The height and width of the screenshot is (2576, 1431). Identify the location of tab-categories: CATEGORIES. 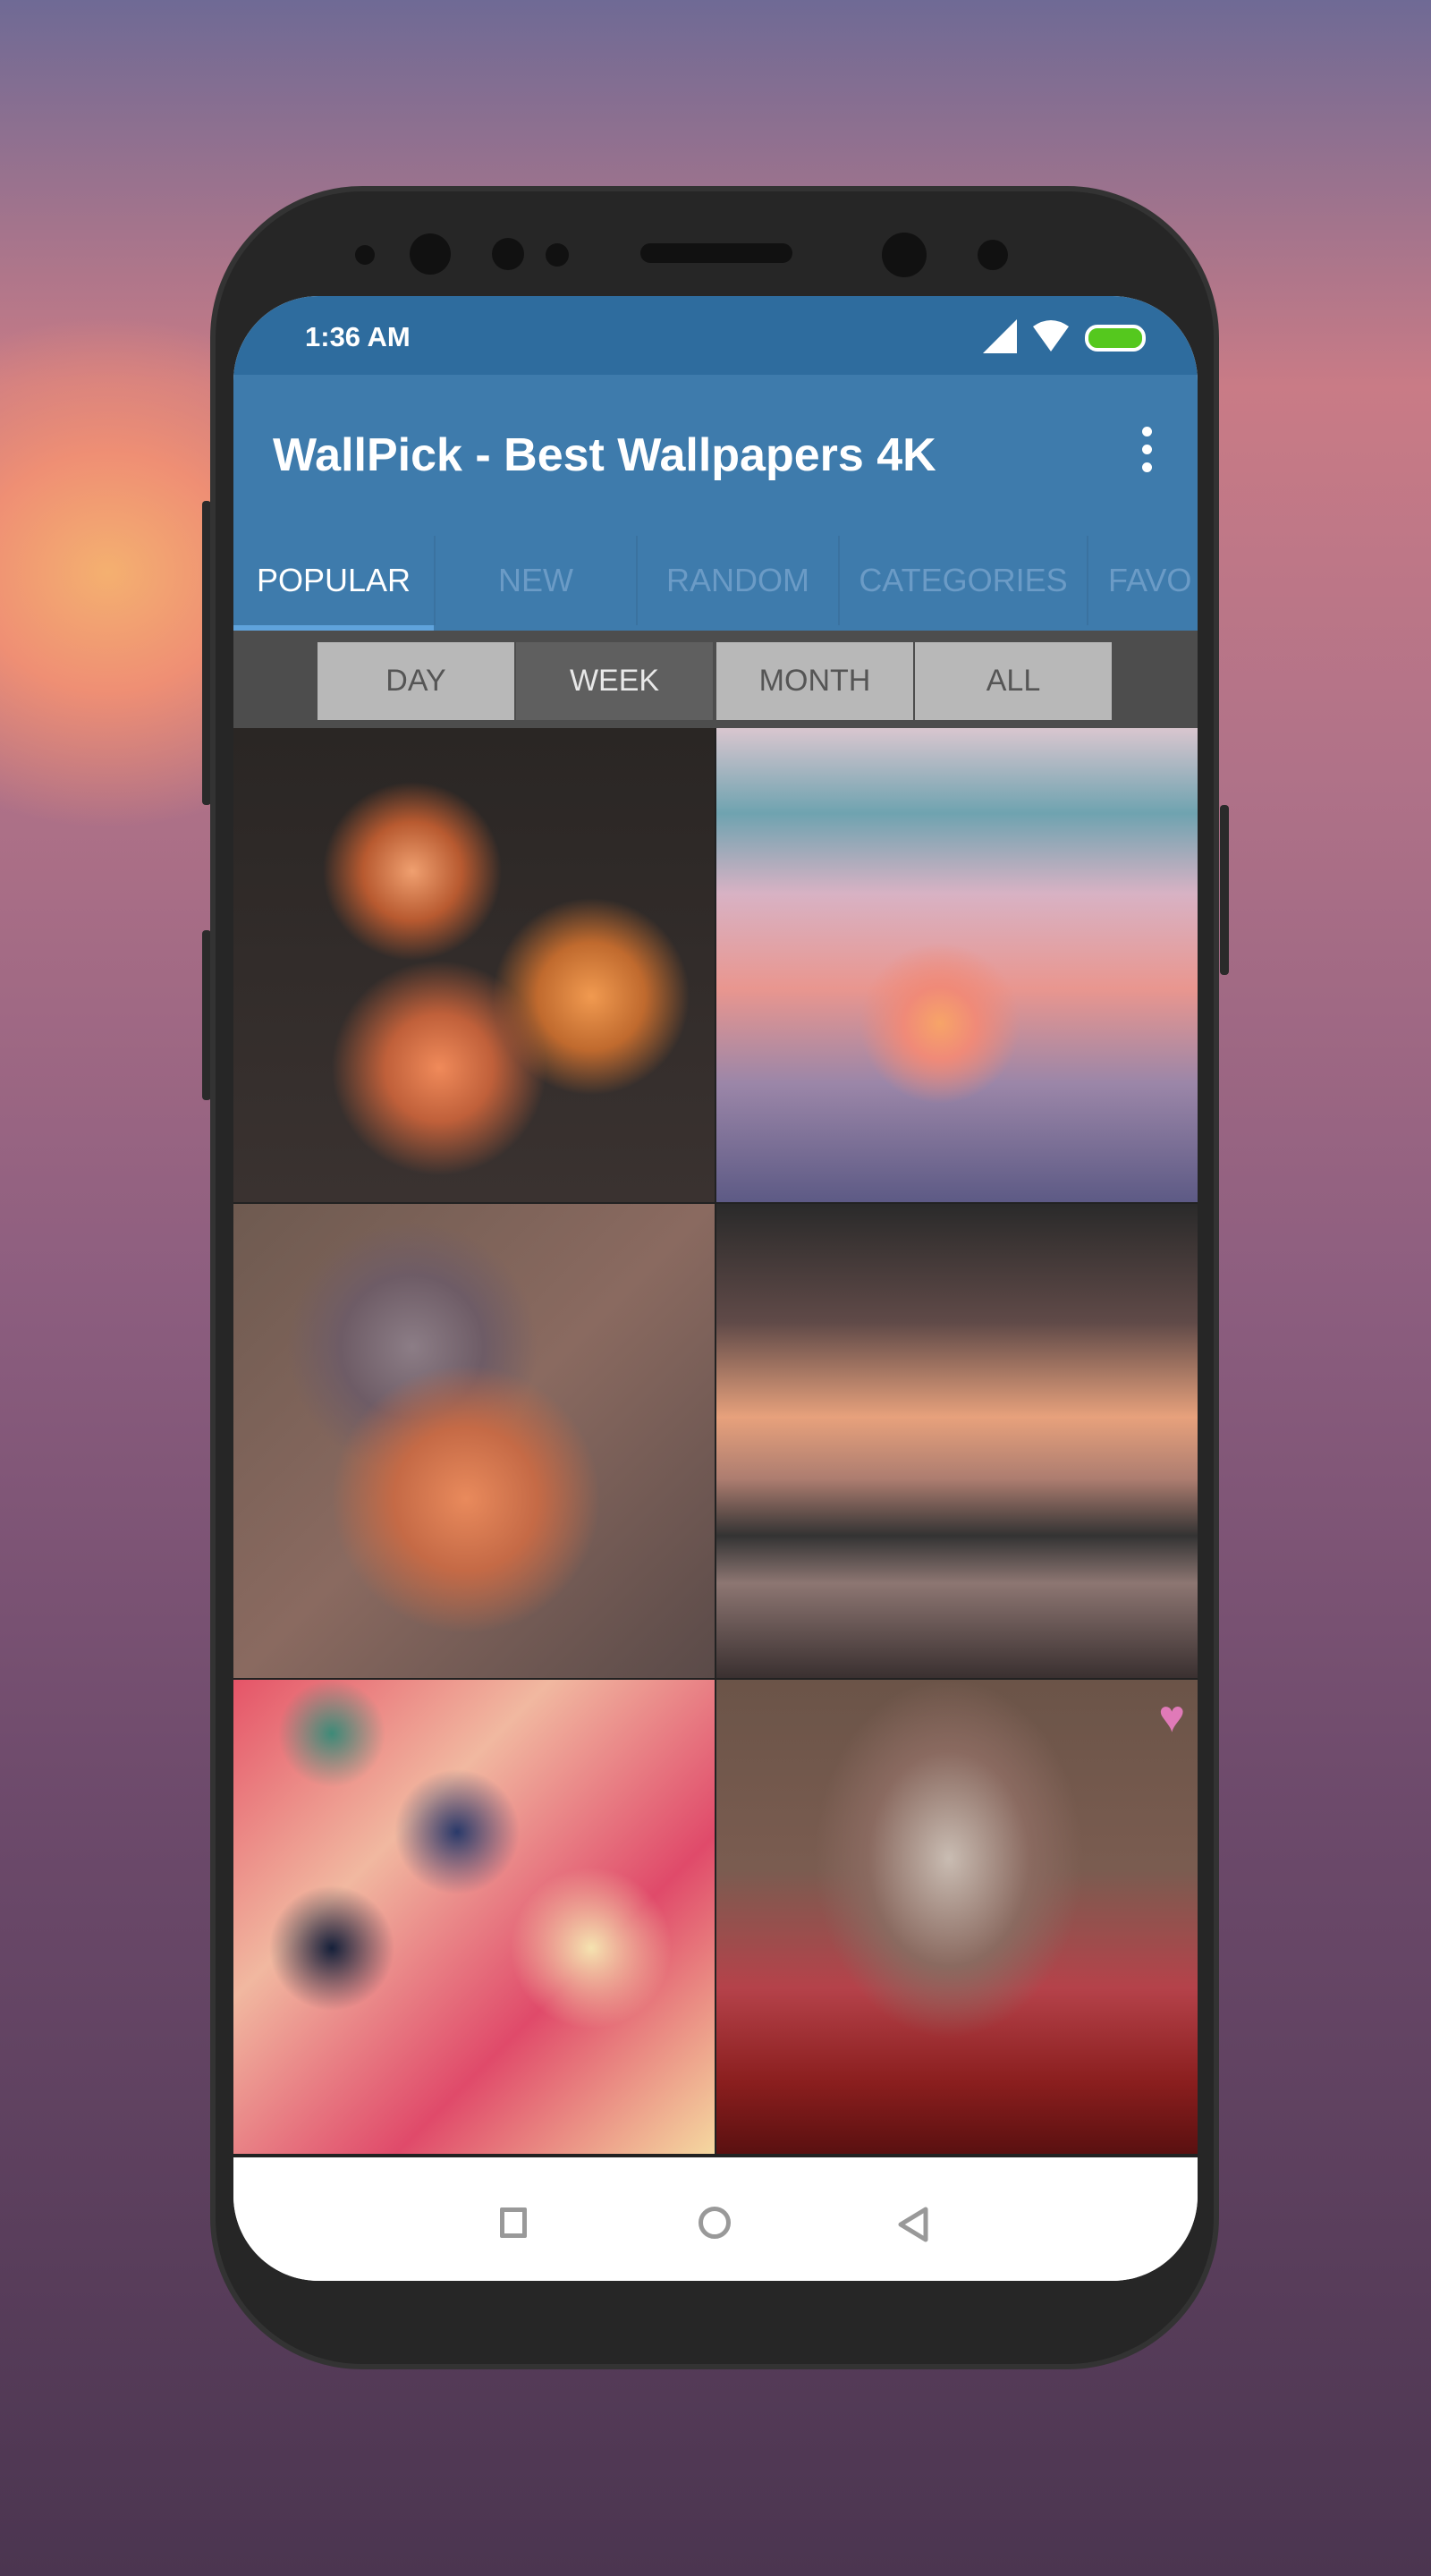
(963, 580).